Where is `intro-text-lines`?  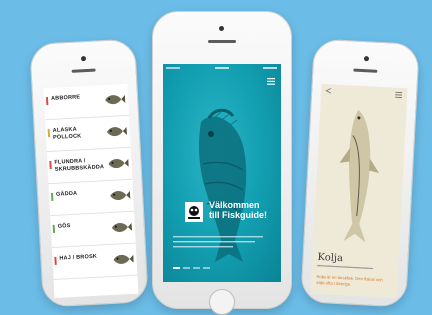
intro-text-lines is located at coordinates (218, 242).